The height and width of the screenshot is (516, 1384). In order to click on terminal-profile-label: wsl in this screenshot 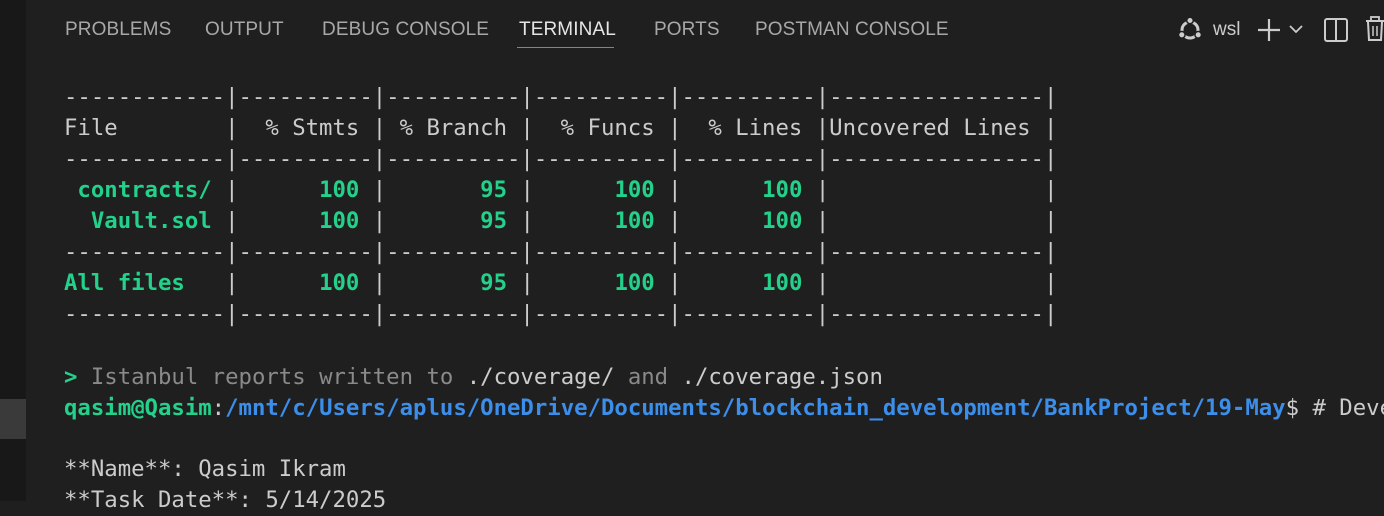, I will do `click(1227, 29)`.